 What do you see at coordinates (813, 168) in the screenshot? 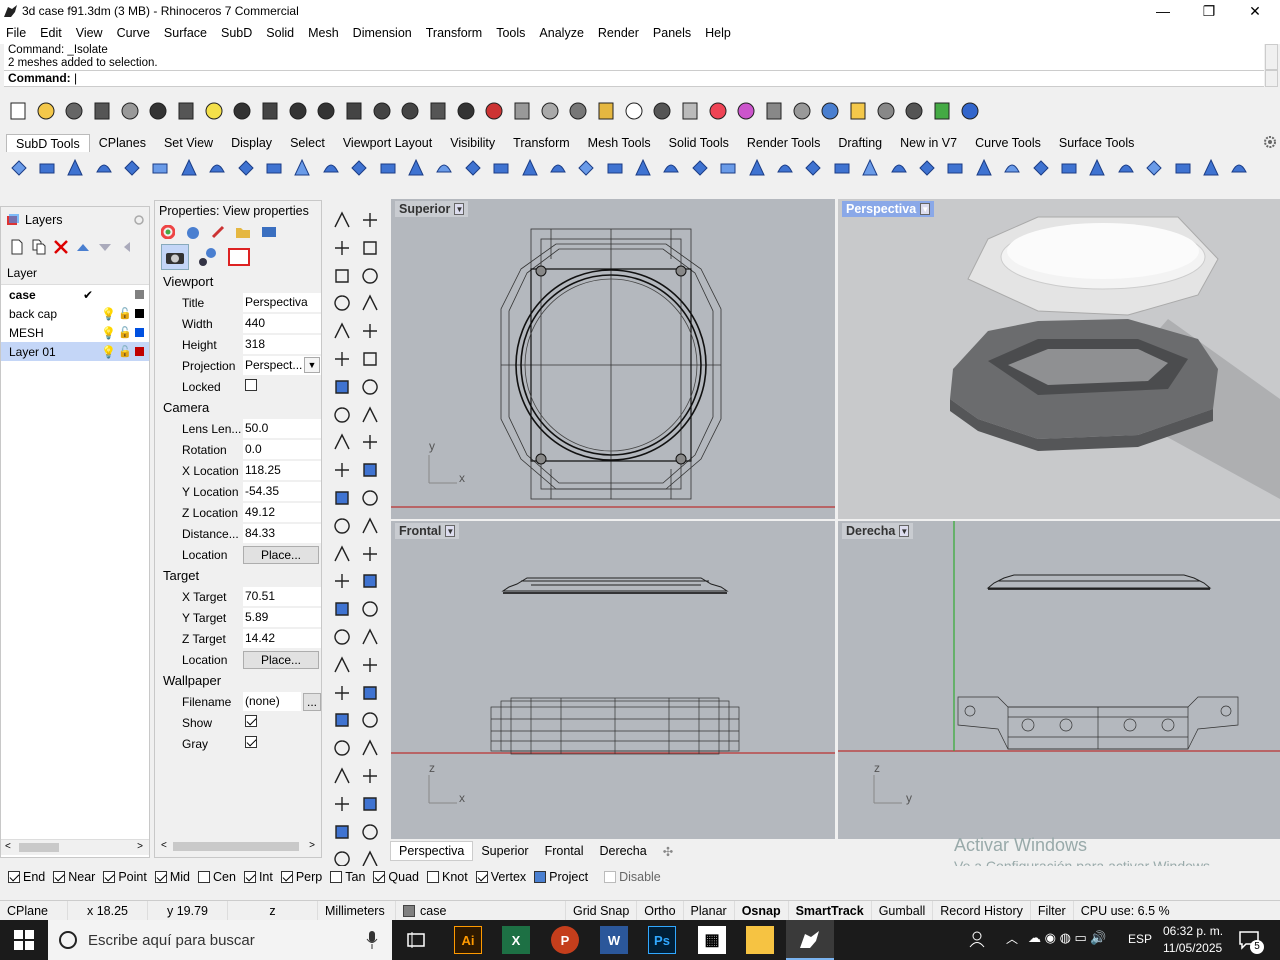
I see `subd-tool-29-icon` at bounding box center [813, 168].